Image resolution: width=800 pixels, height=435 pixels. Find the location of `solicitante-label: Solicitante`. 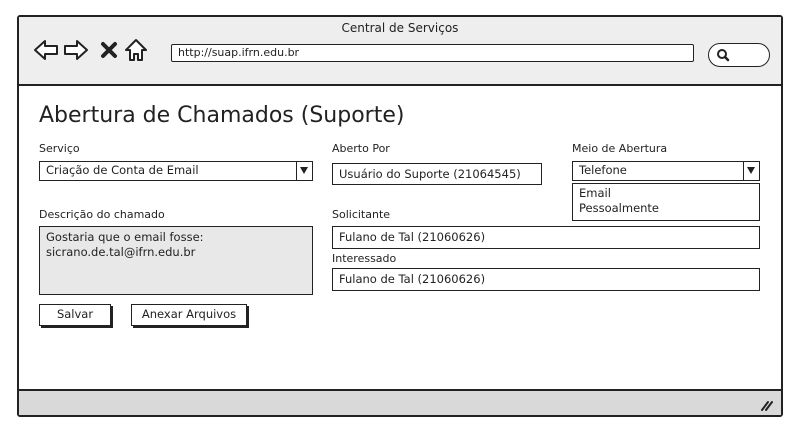

solicitante-label: Solicitante is located at coordinates (361, 214).